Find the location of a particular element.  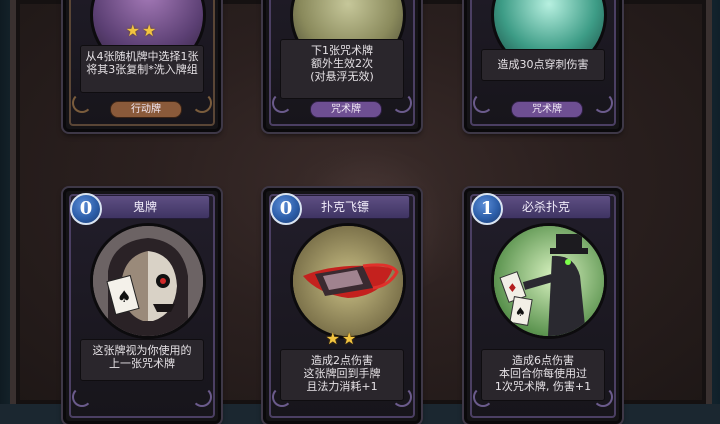

card-description: 从4张随机牌中选择1张 将其3张复制*洗入牌组 is located at coordinates (142, 69).